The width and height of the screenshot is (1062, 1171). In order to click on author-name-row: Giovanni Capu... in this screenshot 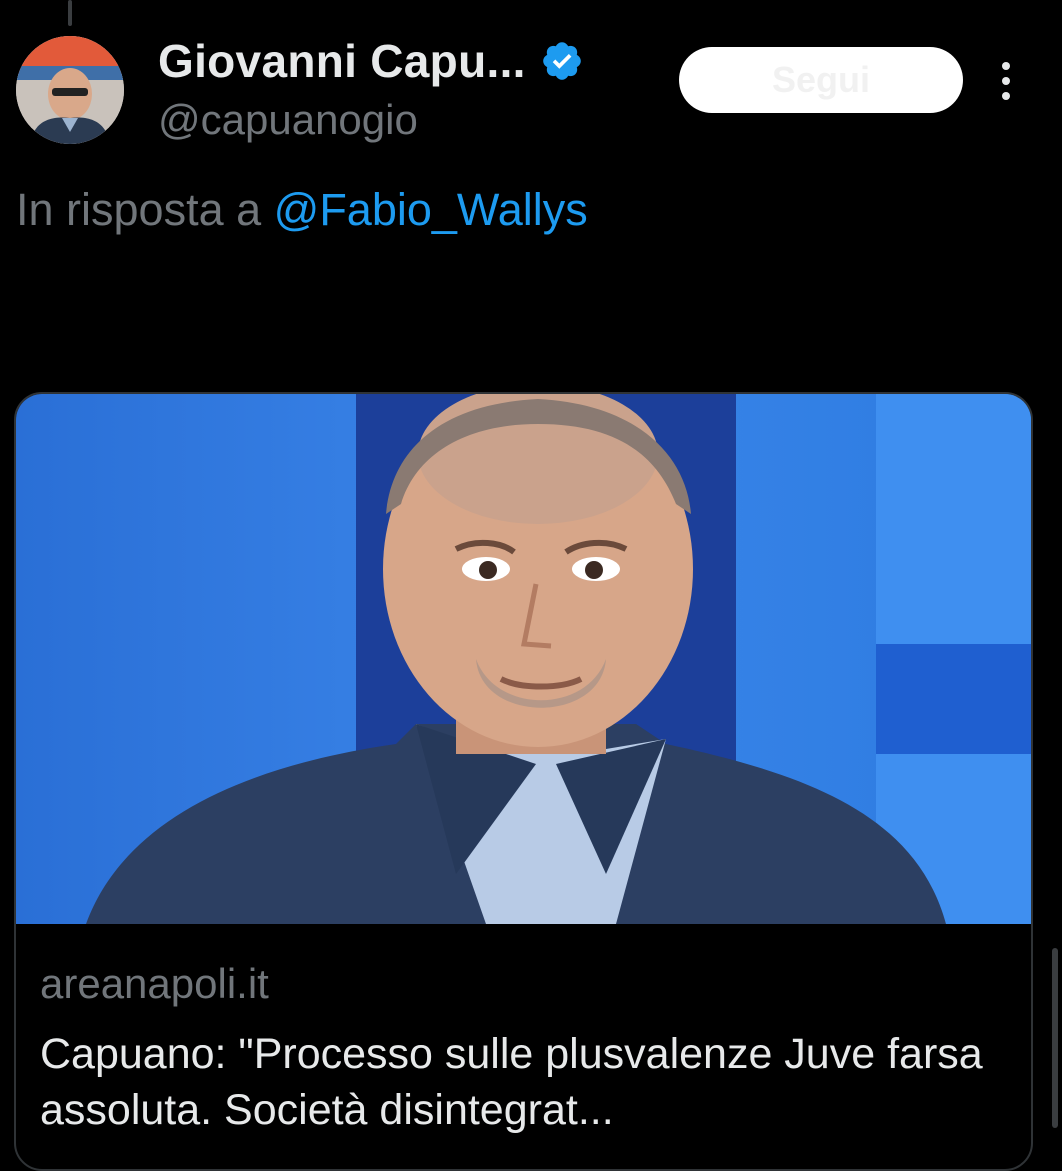, I will do `click(371, 61)`.